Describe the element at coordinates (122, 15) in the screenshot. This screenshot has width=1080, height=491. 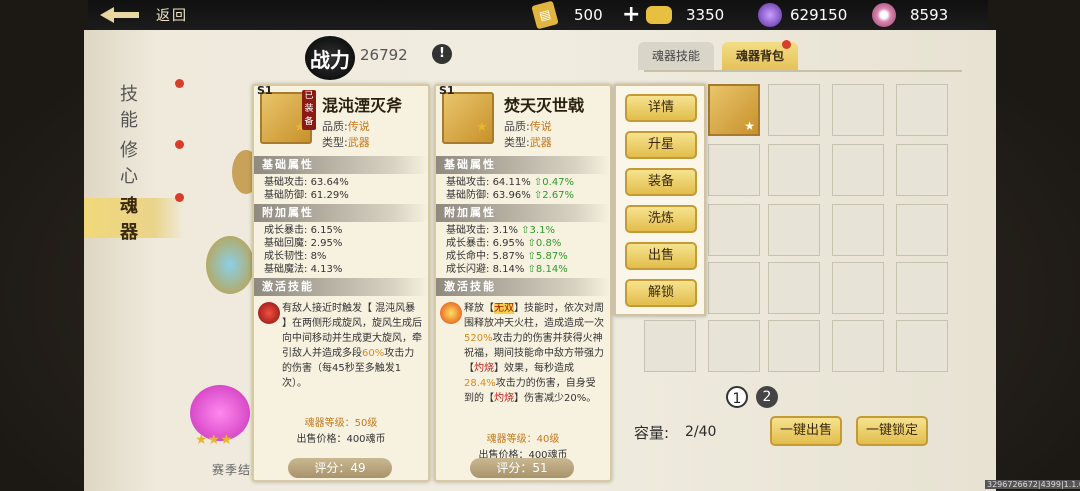
I see `back-arrow-icon` at that location.